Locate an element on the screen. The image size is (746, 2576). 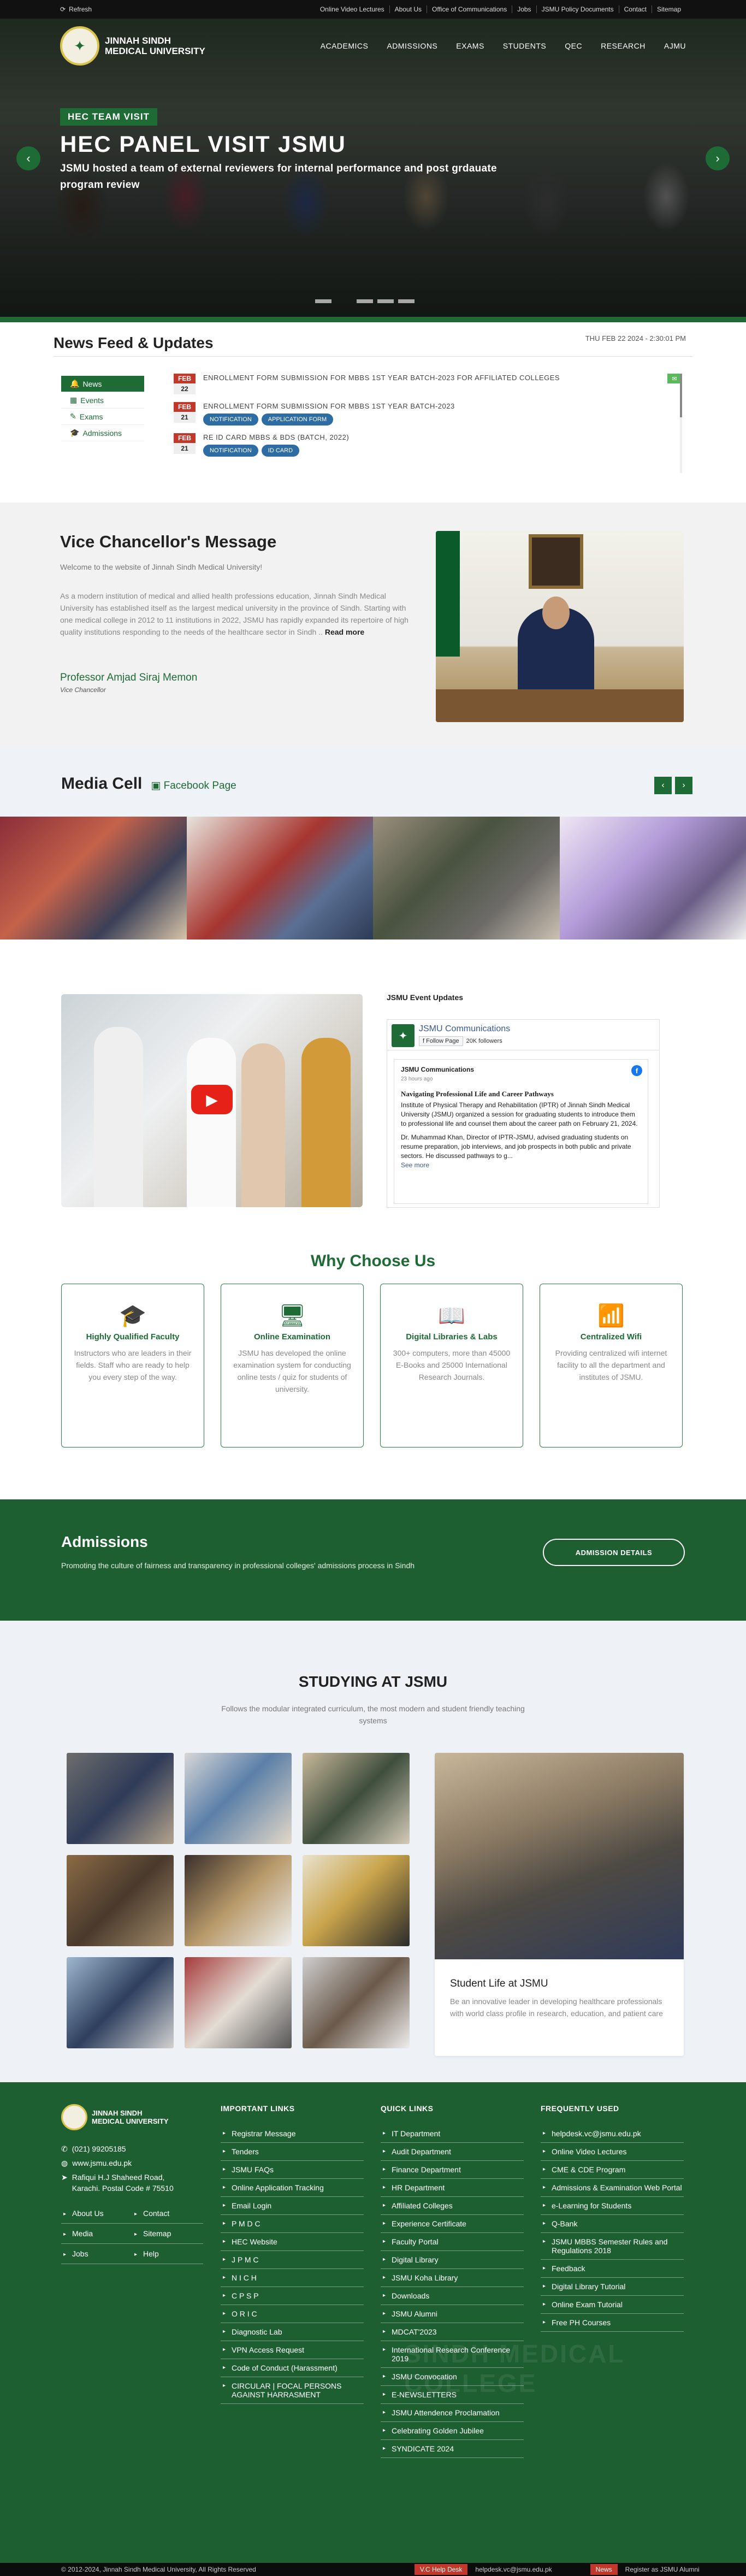
footer-link: About Us is located at coordinates (97, 2213).